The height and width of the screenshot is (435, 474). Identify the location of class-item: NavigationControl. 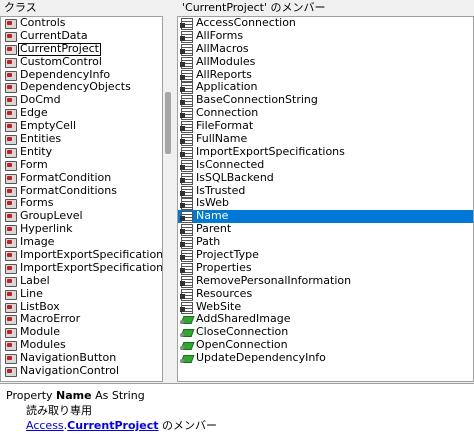
(81, 371).